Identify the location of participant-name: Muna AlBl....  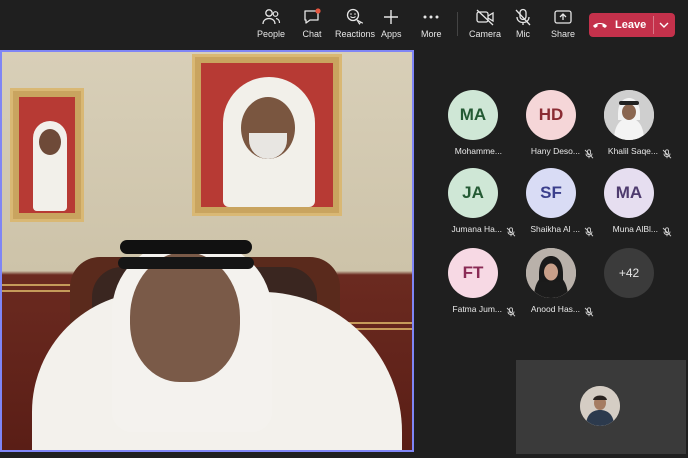
(635, 229).